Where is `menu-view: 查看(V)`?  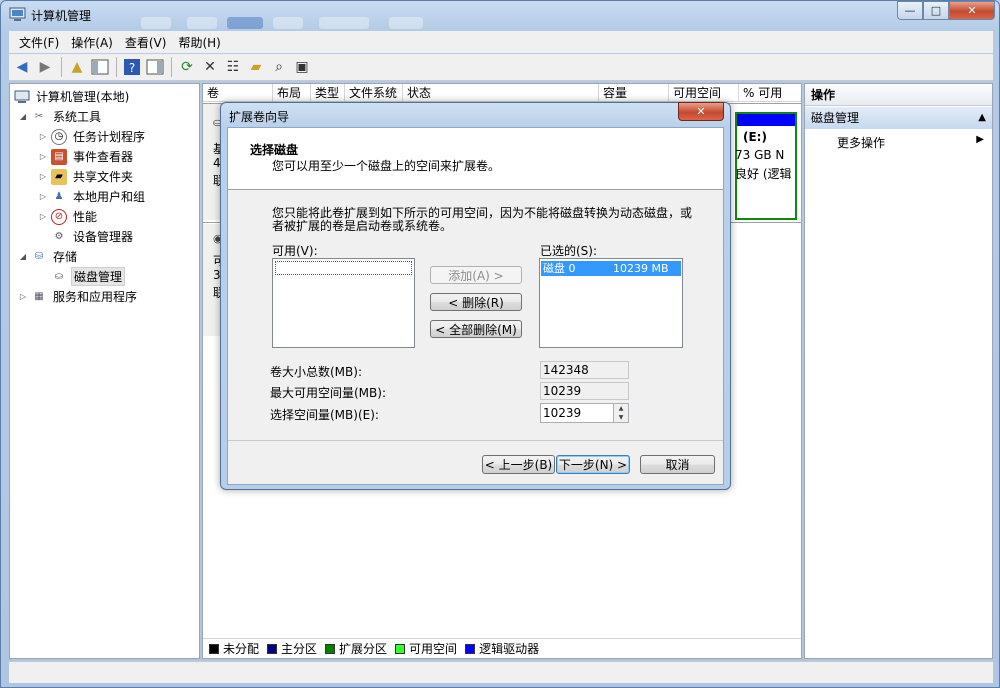 menu-view: 查看(V) is located at coordinates (146, 42).